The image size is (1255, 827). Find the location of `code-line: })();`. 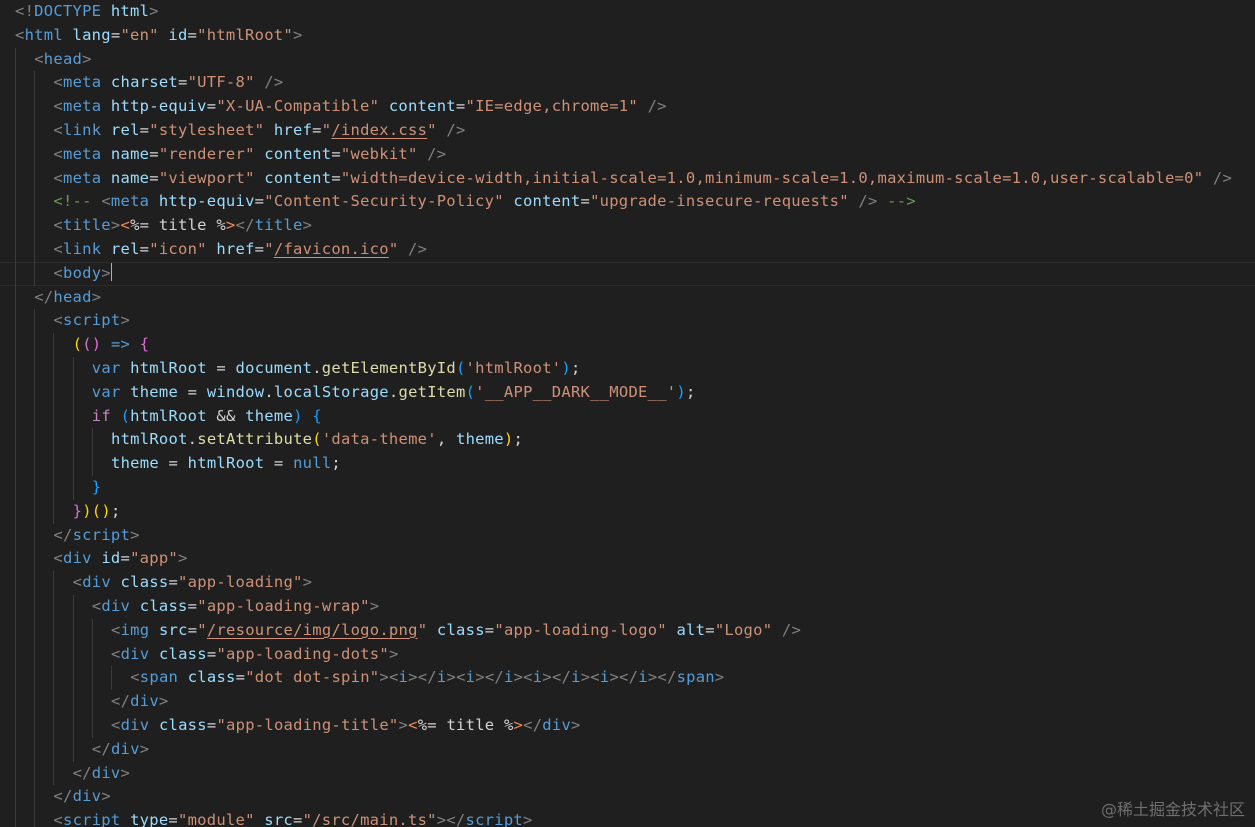

code-line: })(); is located at coordinates (627, 511).